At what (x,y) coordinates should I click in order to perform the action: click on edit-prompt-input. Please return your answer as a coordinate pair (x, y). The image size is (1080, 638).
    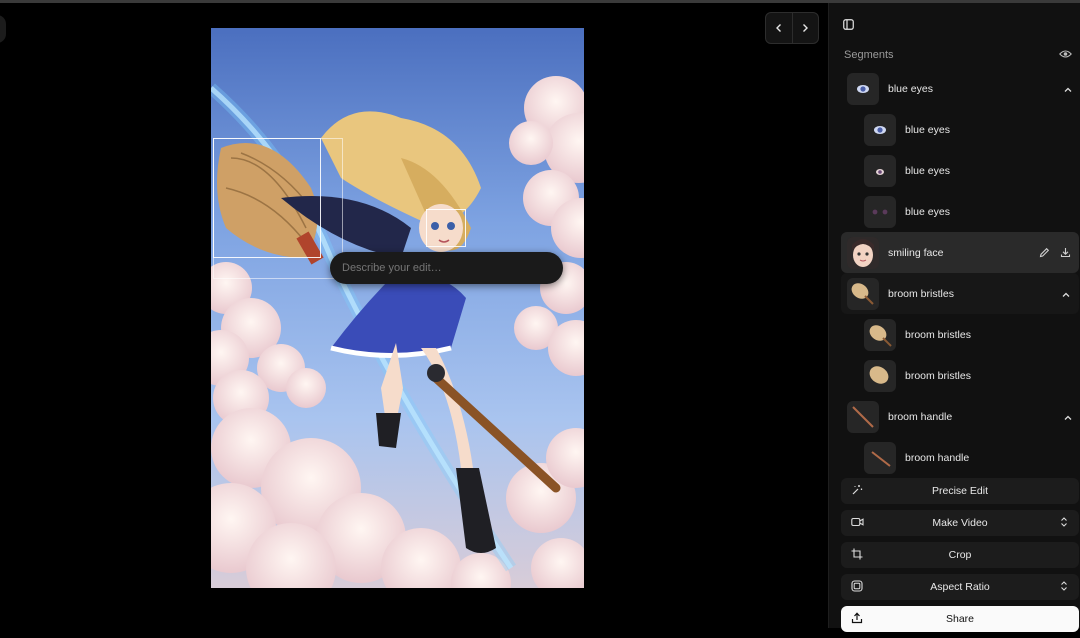
    Looking at the image, I should click on (446, 268).